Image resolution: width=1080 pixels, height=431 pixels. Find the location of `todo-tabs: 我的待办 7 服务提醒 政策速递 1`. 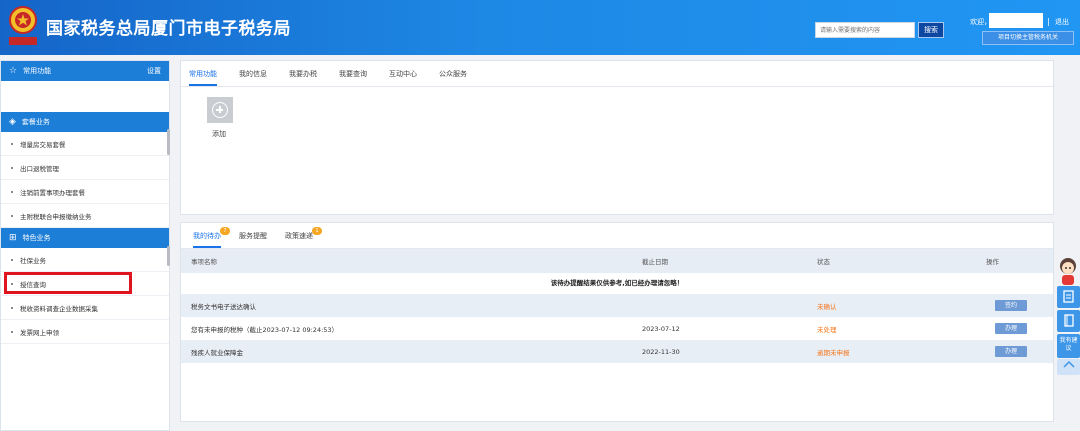

todo-tabs: 我的待办 7 服务提醒 政策速递 1 is located at coordinates (617, 236).